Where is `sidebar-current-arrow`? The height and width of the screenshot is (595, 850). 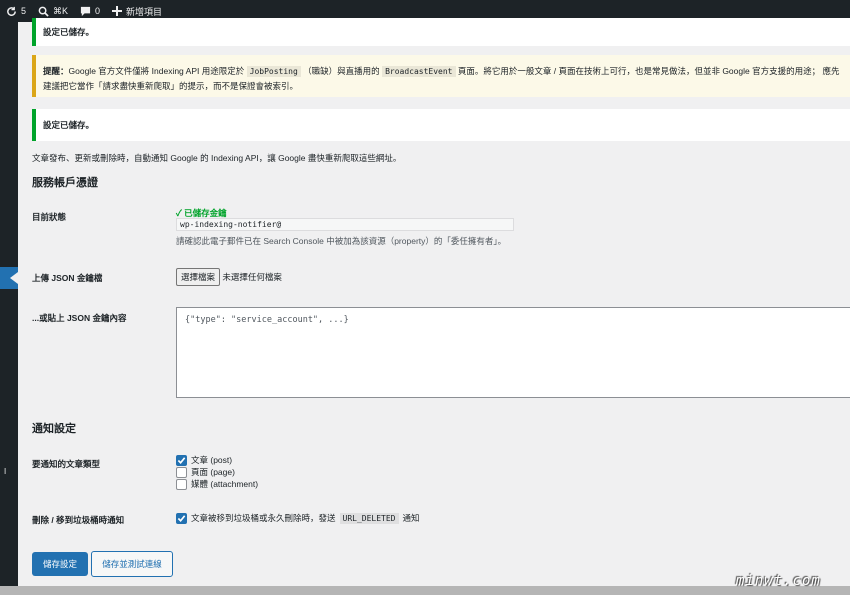 sidebar-current-arrow is located at coordinates (14, 278).